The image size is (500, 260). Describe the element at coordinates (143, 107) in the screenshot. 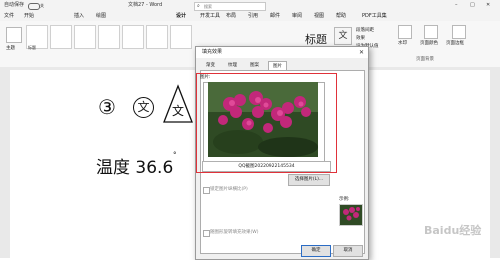

I see `circled-character: 文` at that location.